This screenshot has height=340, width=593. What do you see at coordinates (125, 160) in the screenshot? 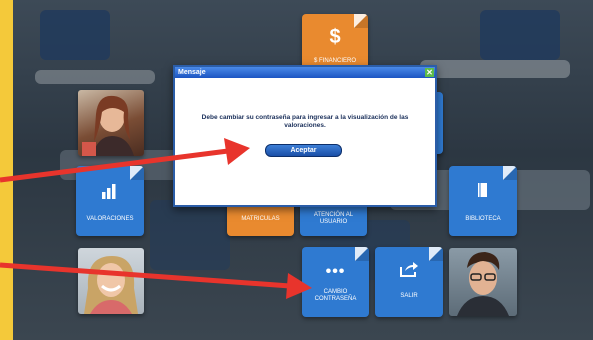
I see `arrow-to-accept-button` at bounding box center [125, 160].